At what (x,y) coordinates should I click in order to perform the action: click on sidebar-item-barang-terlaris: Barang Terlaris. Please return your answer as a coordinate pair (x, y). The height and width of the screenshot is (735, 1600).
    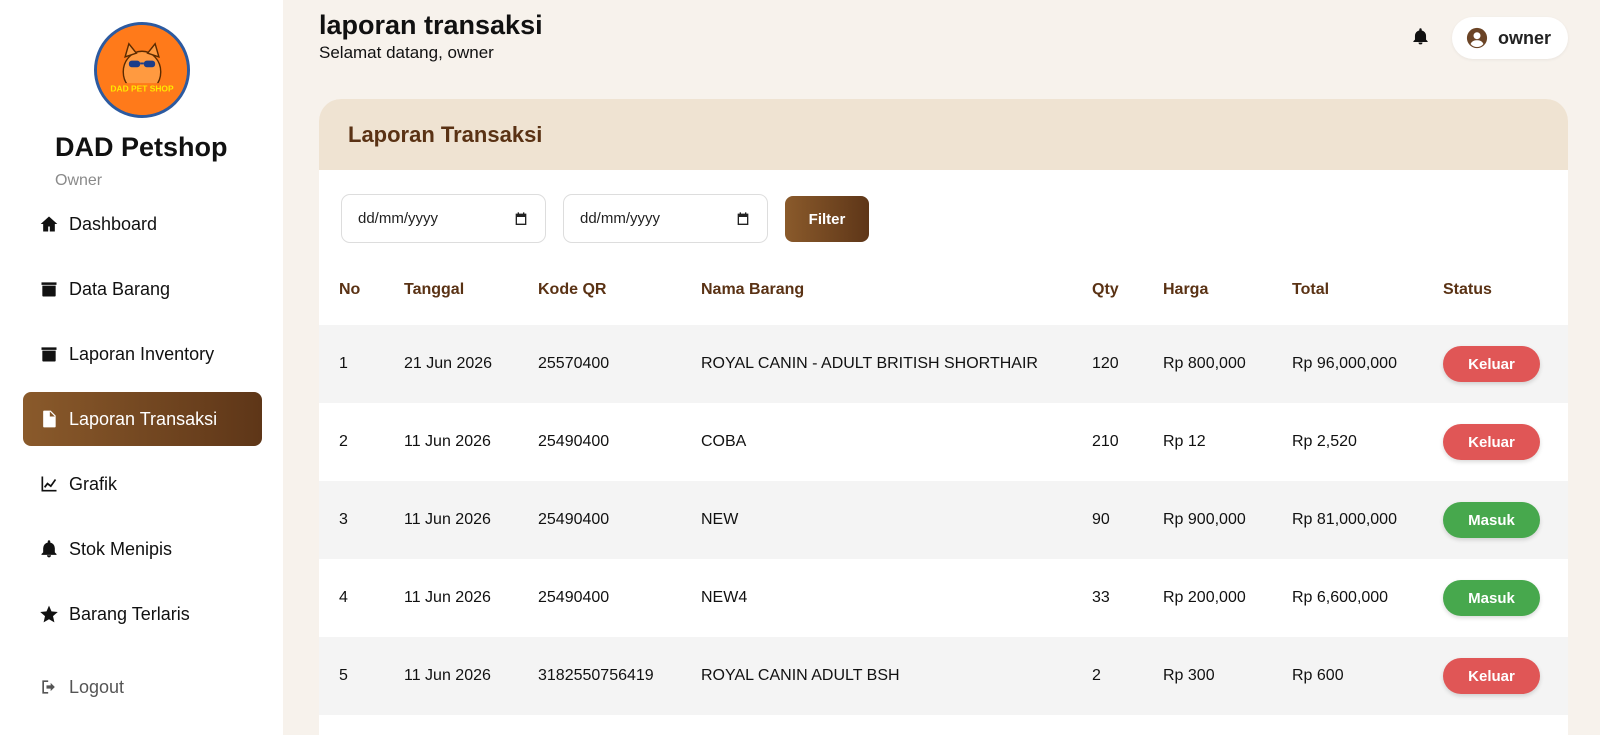
    Looking at the image, I should click on (142, 614).